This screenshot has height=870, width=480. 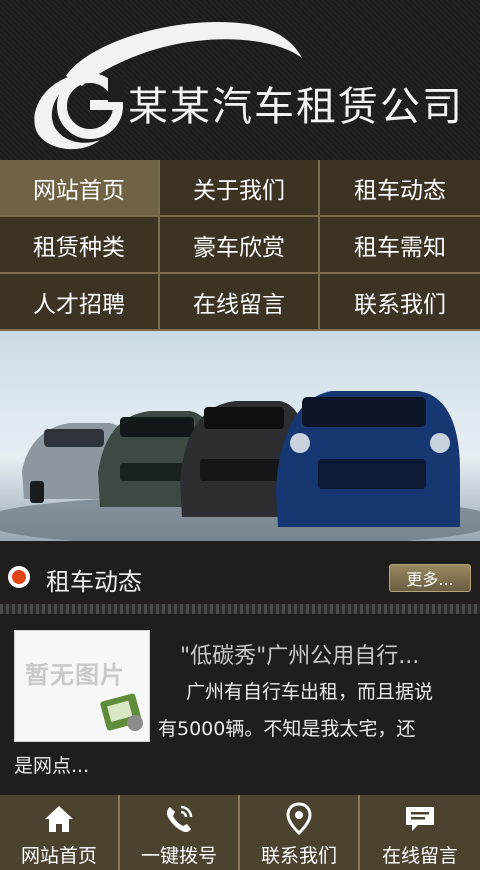 I want to click on nav-item-about: 关于我们, so click(x=240, y=188).